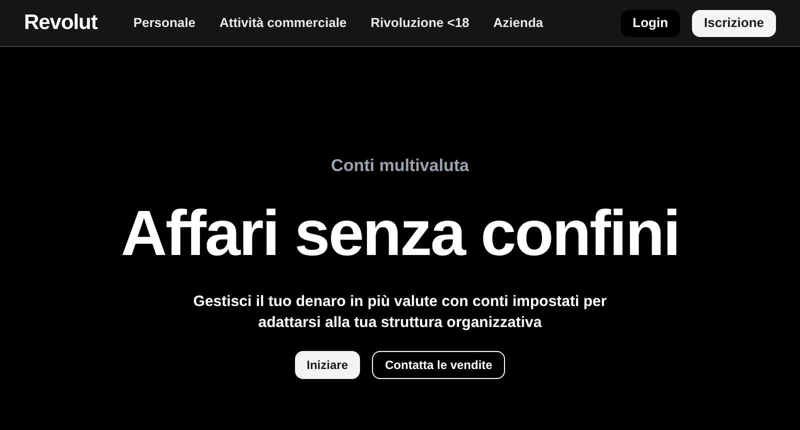 This screenshot has height=430, width=800. Describe the element at coordinates (650, 23) in the screenshot. I see `header-button: Login` at that location.